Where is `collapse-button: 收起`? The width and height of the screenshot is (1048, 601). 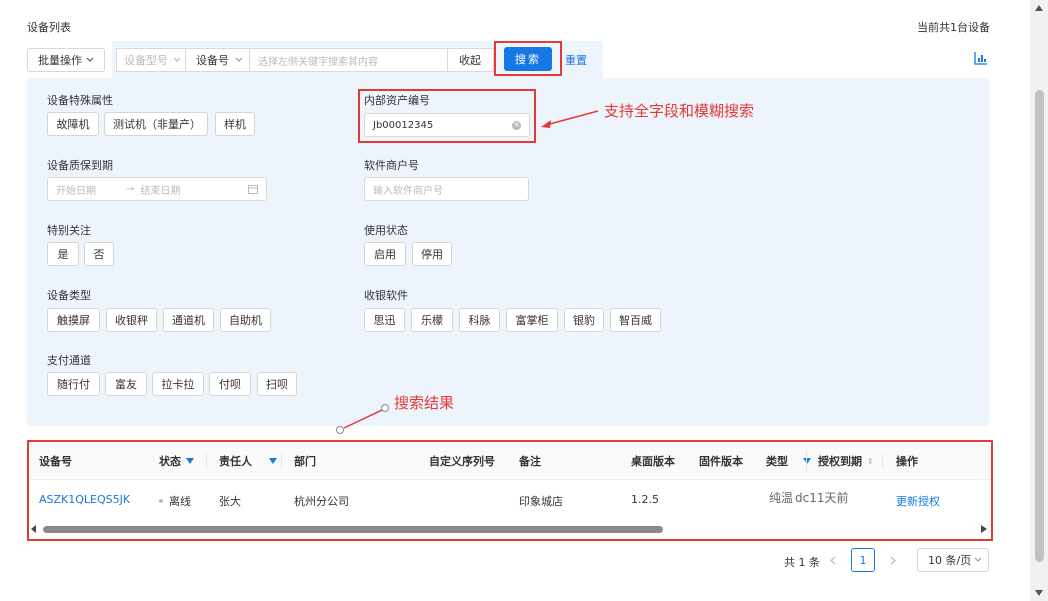 collapse-button: 收起 is located at coordinates (471, 60).